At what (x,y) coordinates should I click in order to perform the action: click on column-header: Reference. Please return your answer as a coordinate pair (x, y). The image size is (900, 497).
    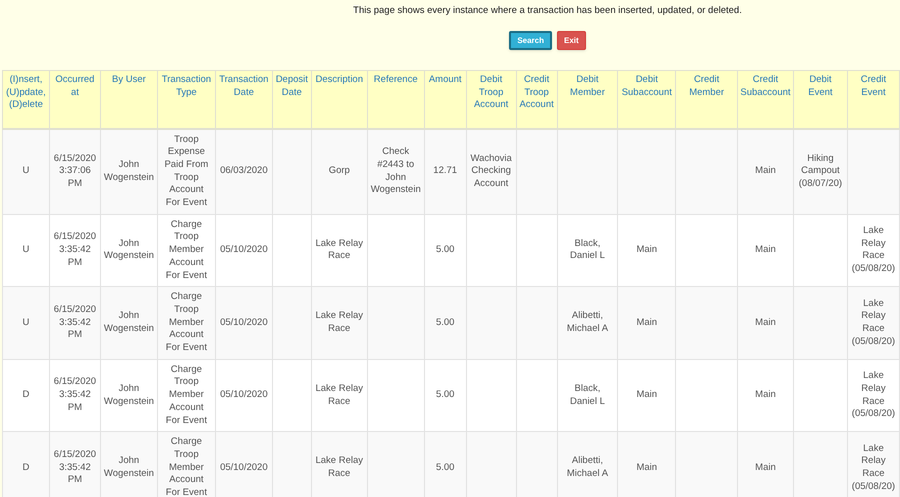
    Looking at the image, I should click on (395, 99).